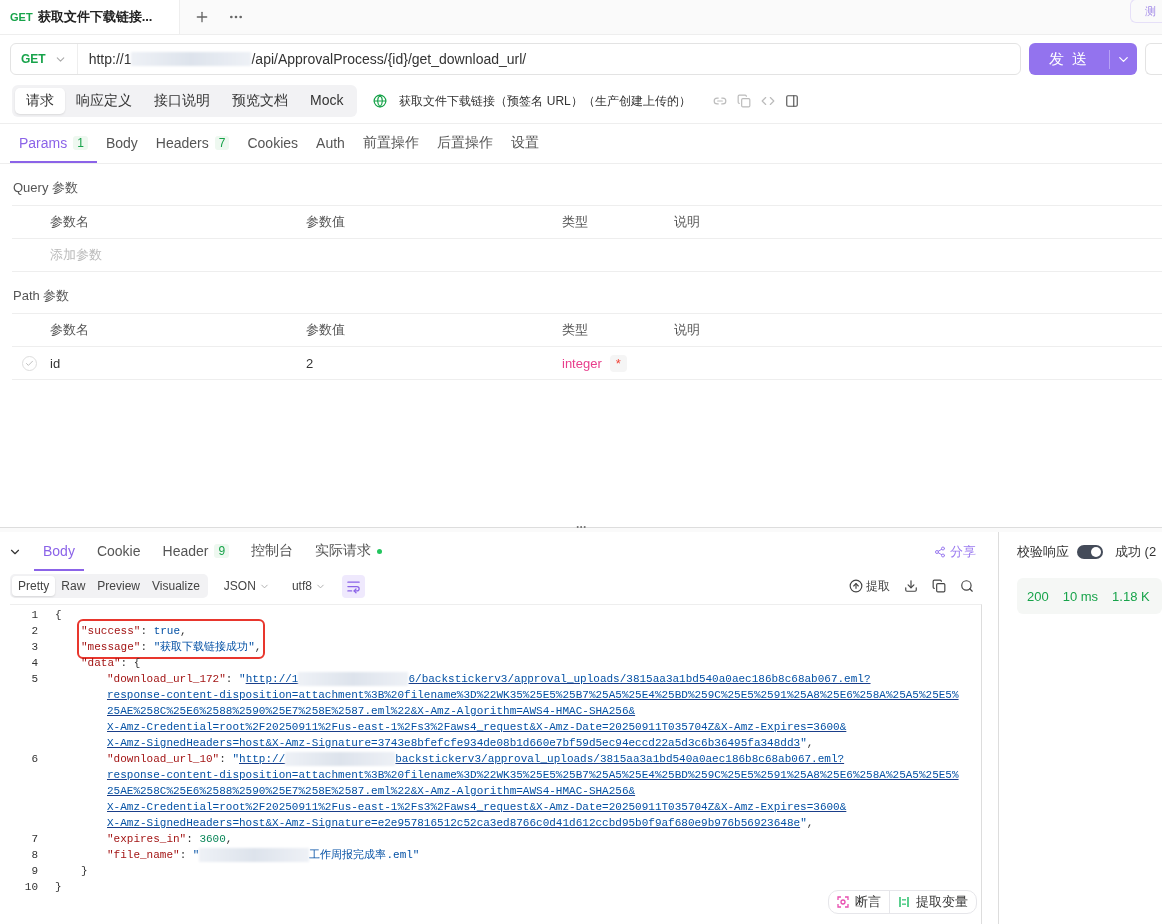 The width and height of the screenshot is (1162, 924). What do you see at coordinates (524, 143) in the screenshot?
I see `params-tab: 设置` at bounding box center [524, 143].